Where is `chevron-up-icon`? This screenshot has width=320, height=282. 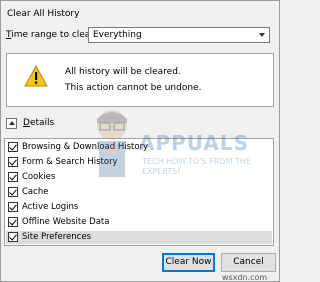 chevron-up-icon is located at coordinates (12, 123).